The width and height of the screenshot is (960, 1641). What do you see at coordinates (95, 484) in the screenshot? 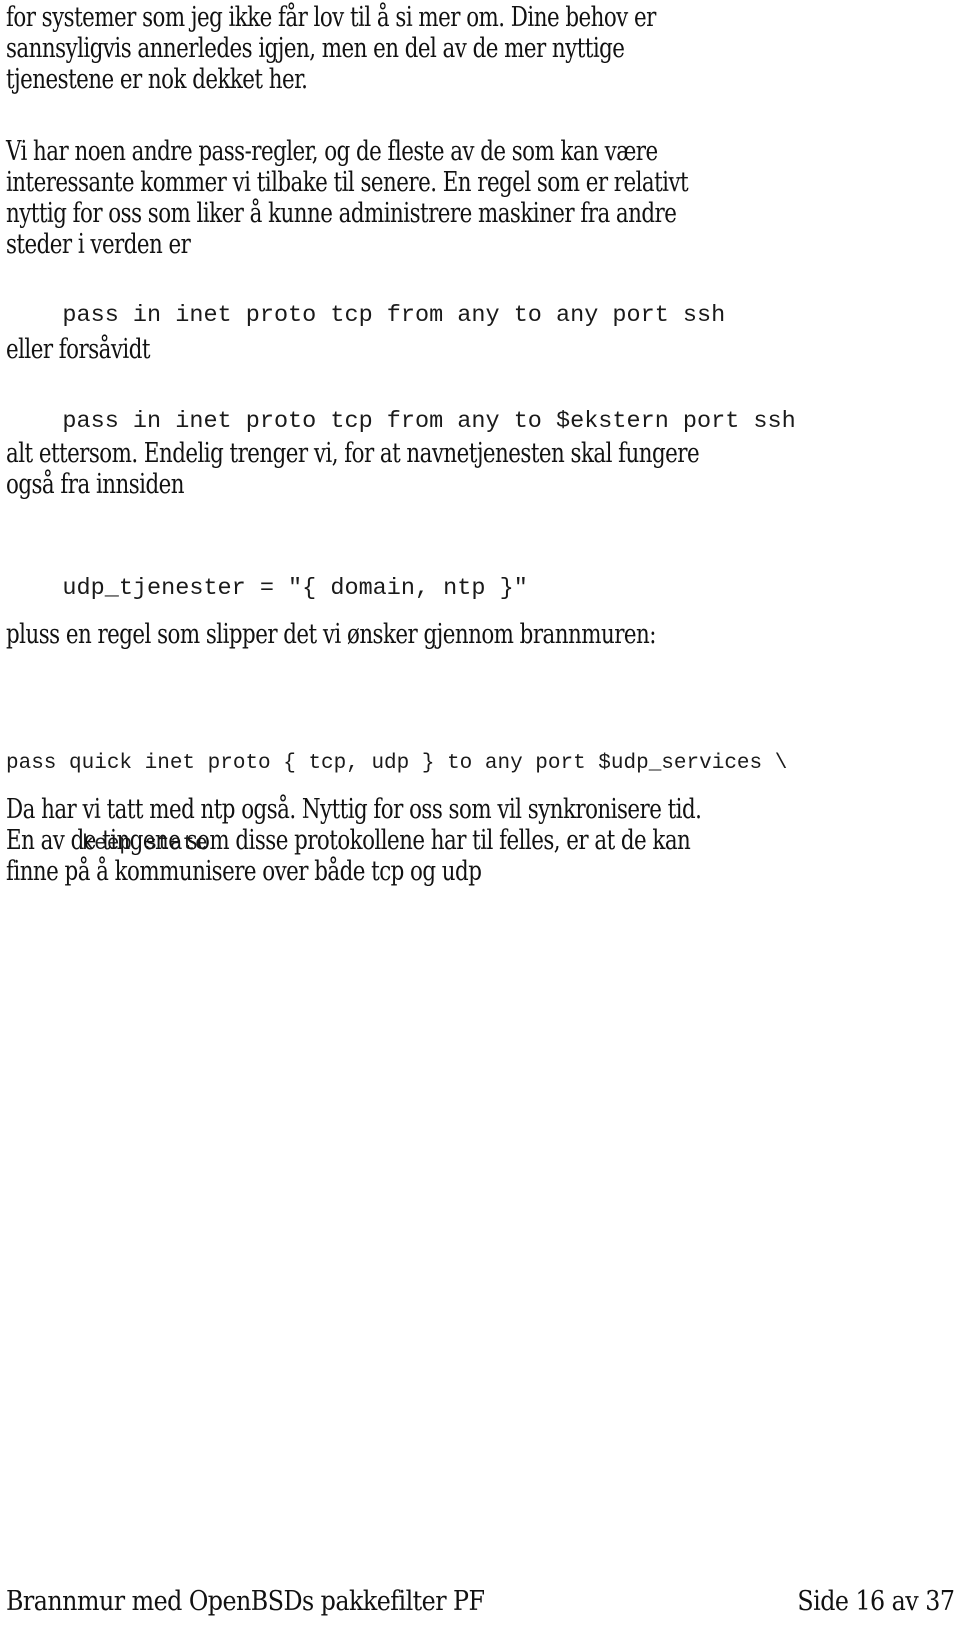
I see `text-line: også fra innsiden` at bounding box center [95, 484].